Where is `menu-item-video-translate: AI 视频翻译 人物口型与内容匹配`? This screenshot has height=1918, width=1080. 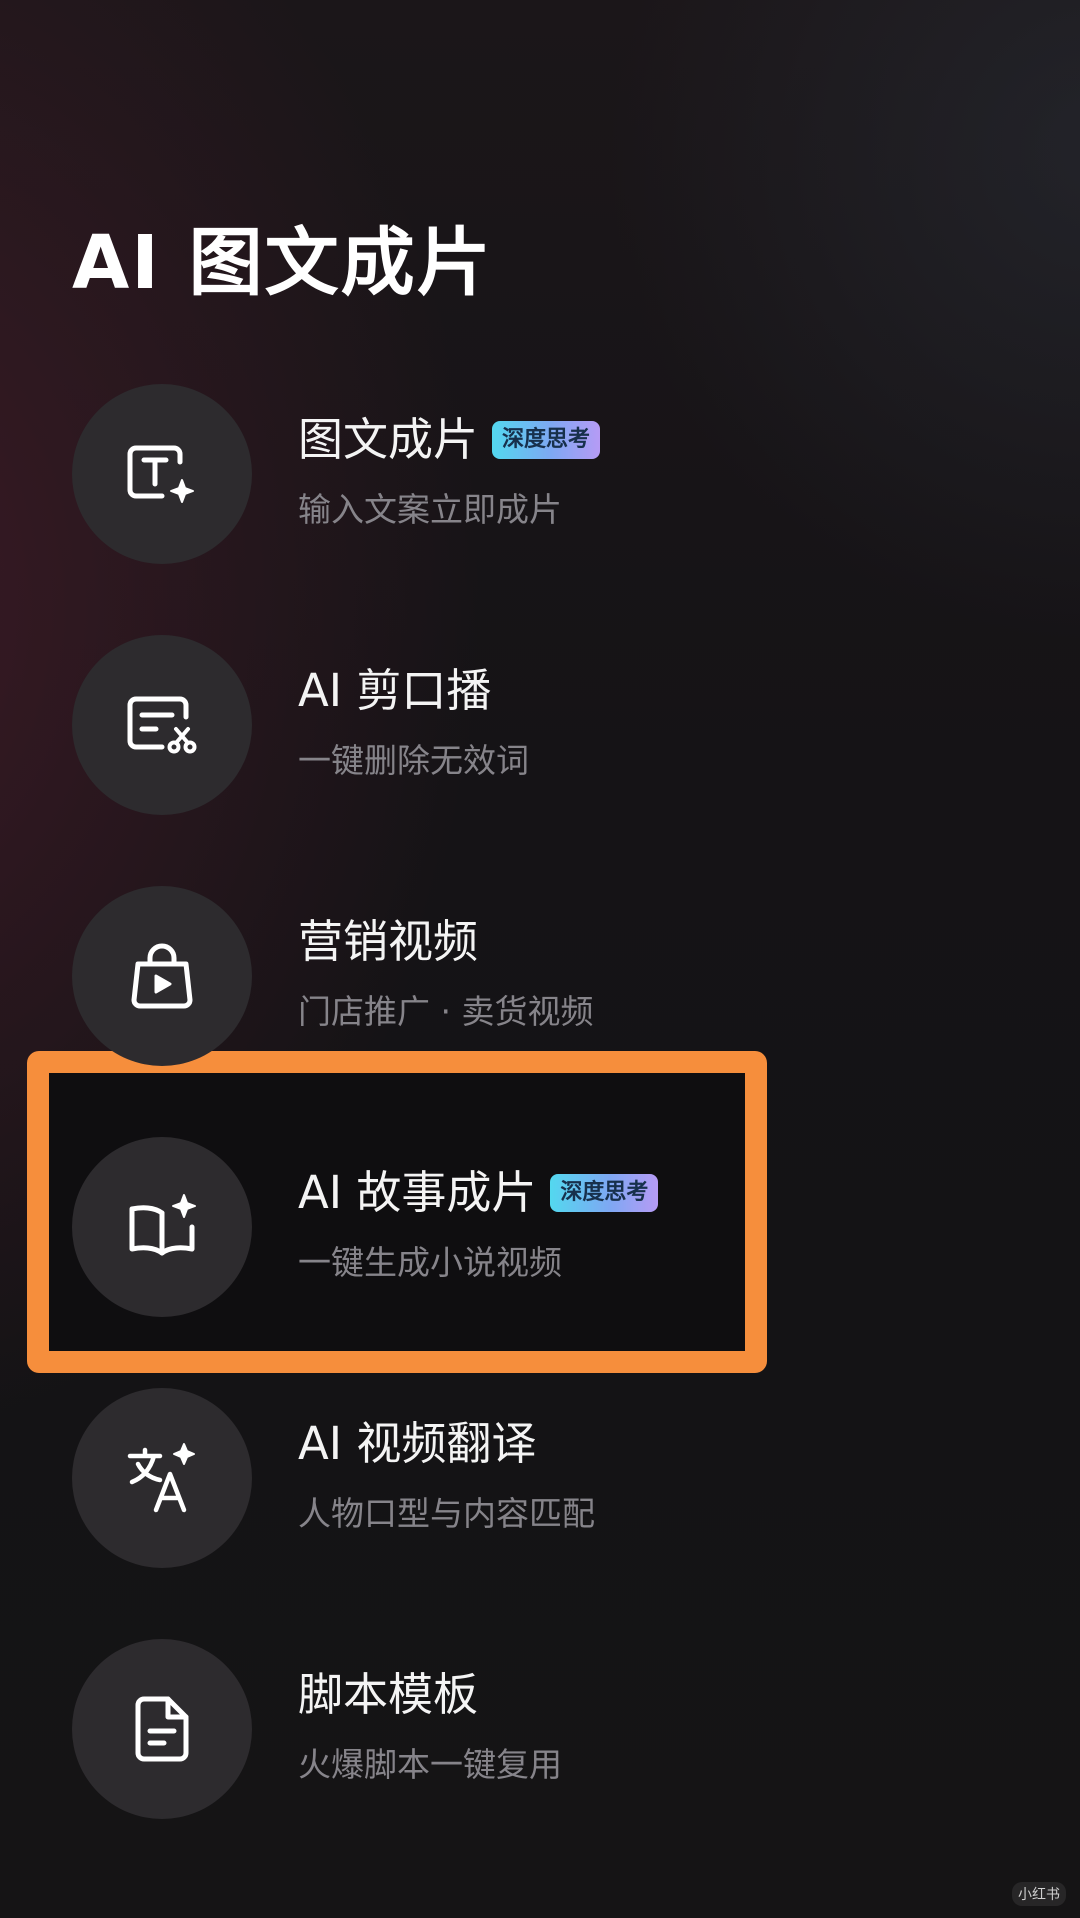 menu-item-video-translate: AI 视频翻译 人物口型与内容匹配 is located at coordinates (540, 1478).